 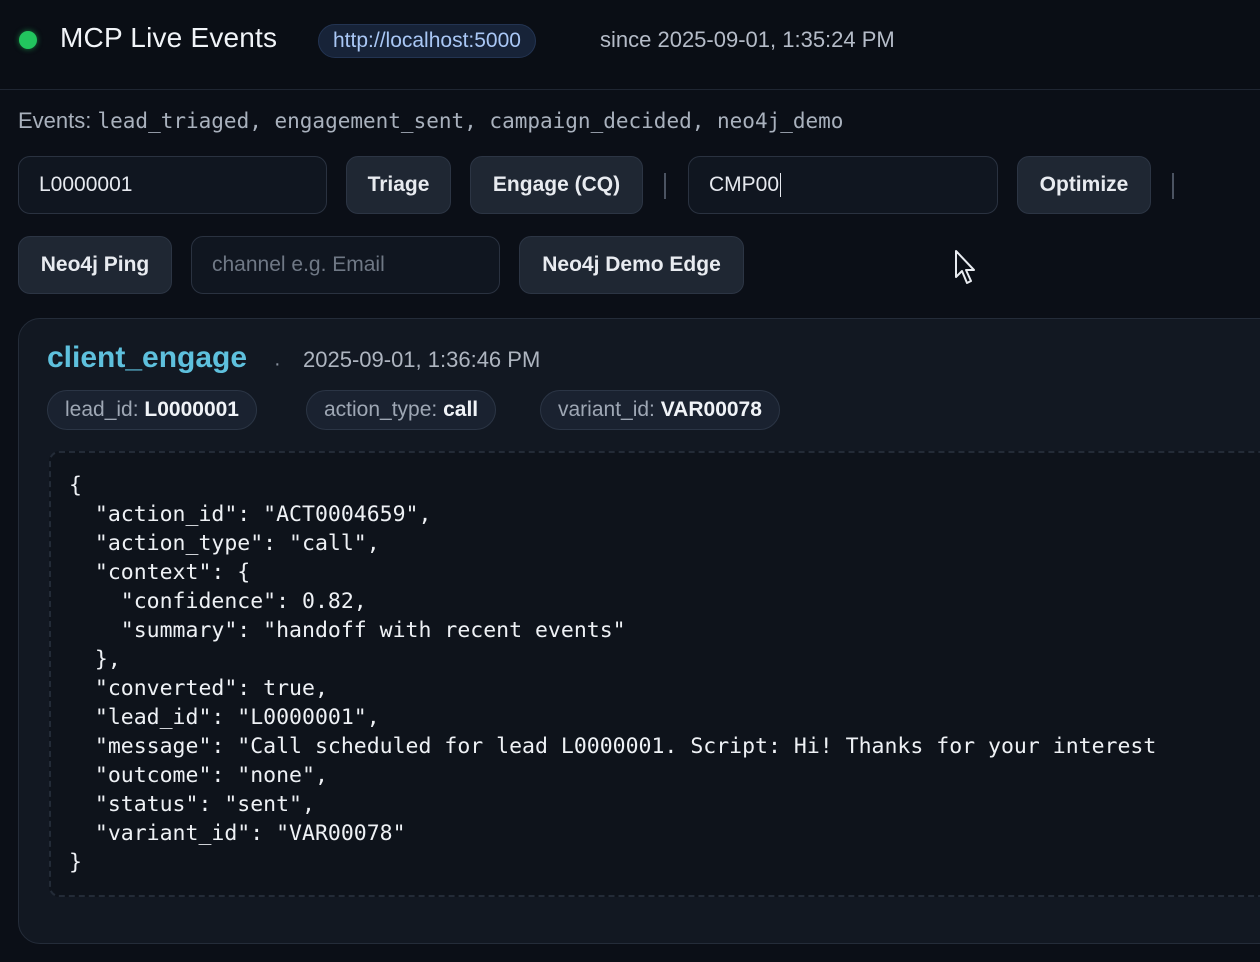 I want to click on event-timestamp: 2025-09-01, 1:36:46 PM, so click(x=422, y=359).